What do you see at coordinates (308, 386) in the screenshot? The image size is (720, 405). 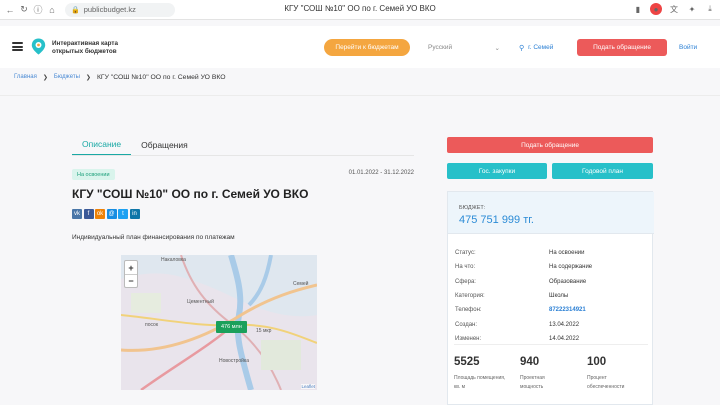 I see `map-attribution: Leaflet` at bounding box center [308, 386].